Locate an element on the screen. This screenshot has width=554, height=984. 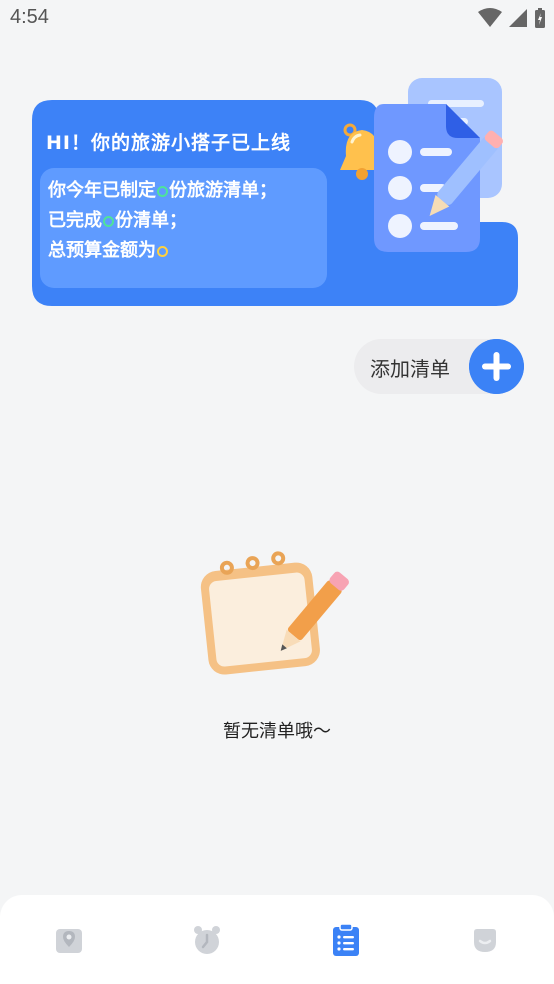
stat-plans-completed-prefix: 已完成 is located at coordinates (75, 220).